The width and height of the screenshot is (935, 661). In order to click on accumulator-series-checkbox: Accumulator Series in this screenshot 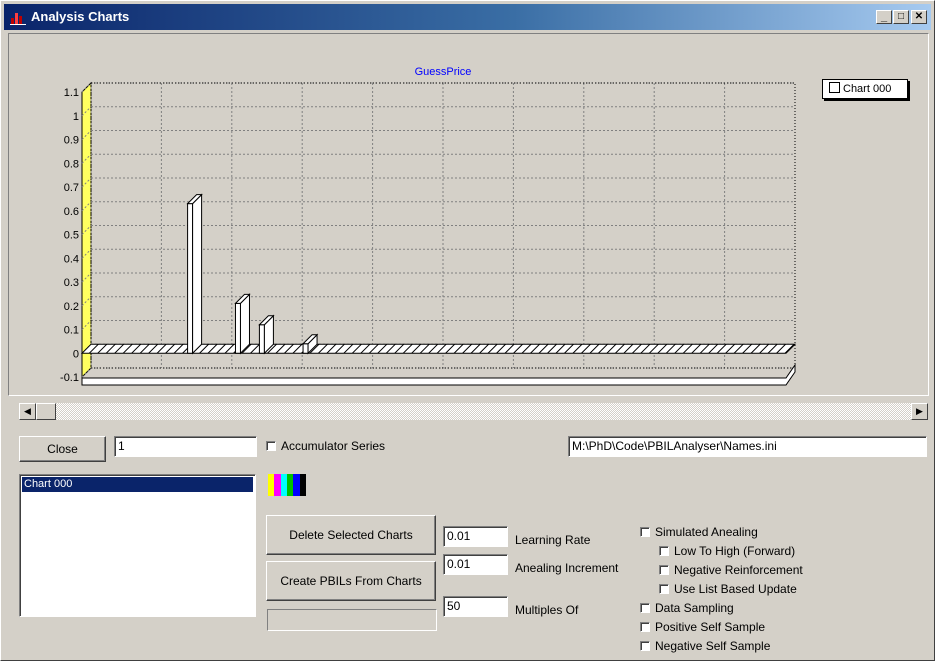, I will do `click(325, 446)`.